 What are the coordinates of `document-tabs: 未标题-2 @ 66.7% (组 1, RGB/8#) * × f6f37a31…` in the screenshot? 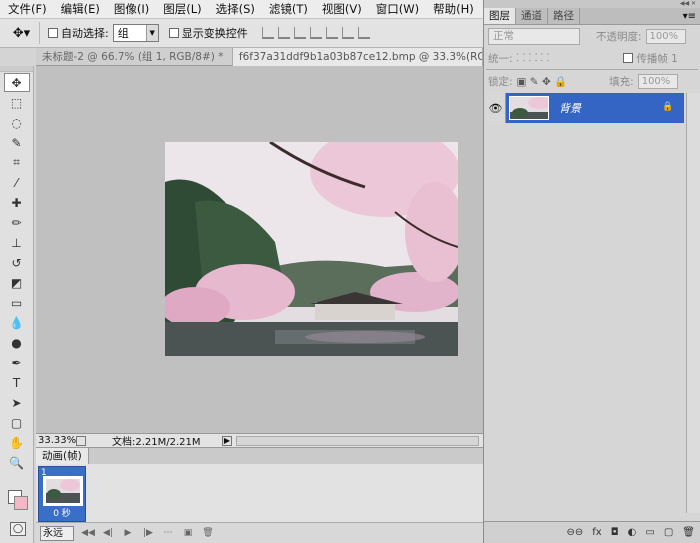 It's located at (259, 57).